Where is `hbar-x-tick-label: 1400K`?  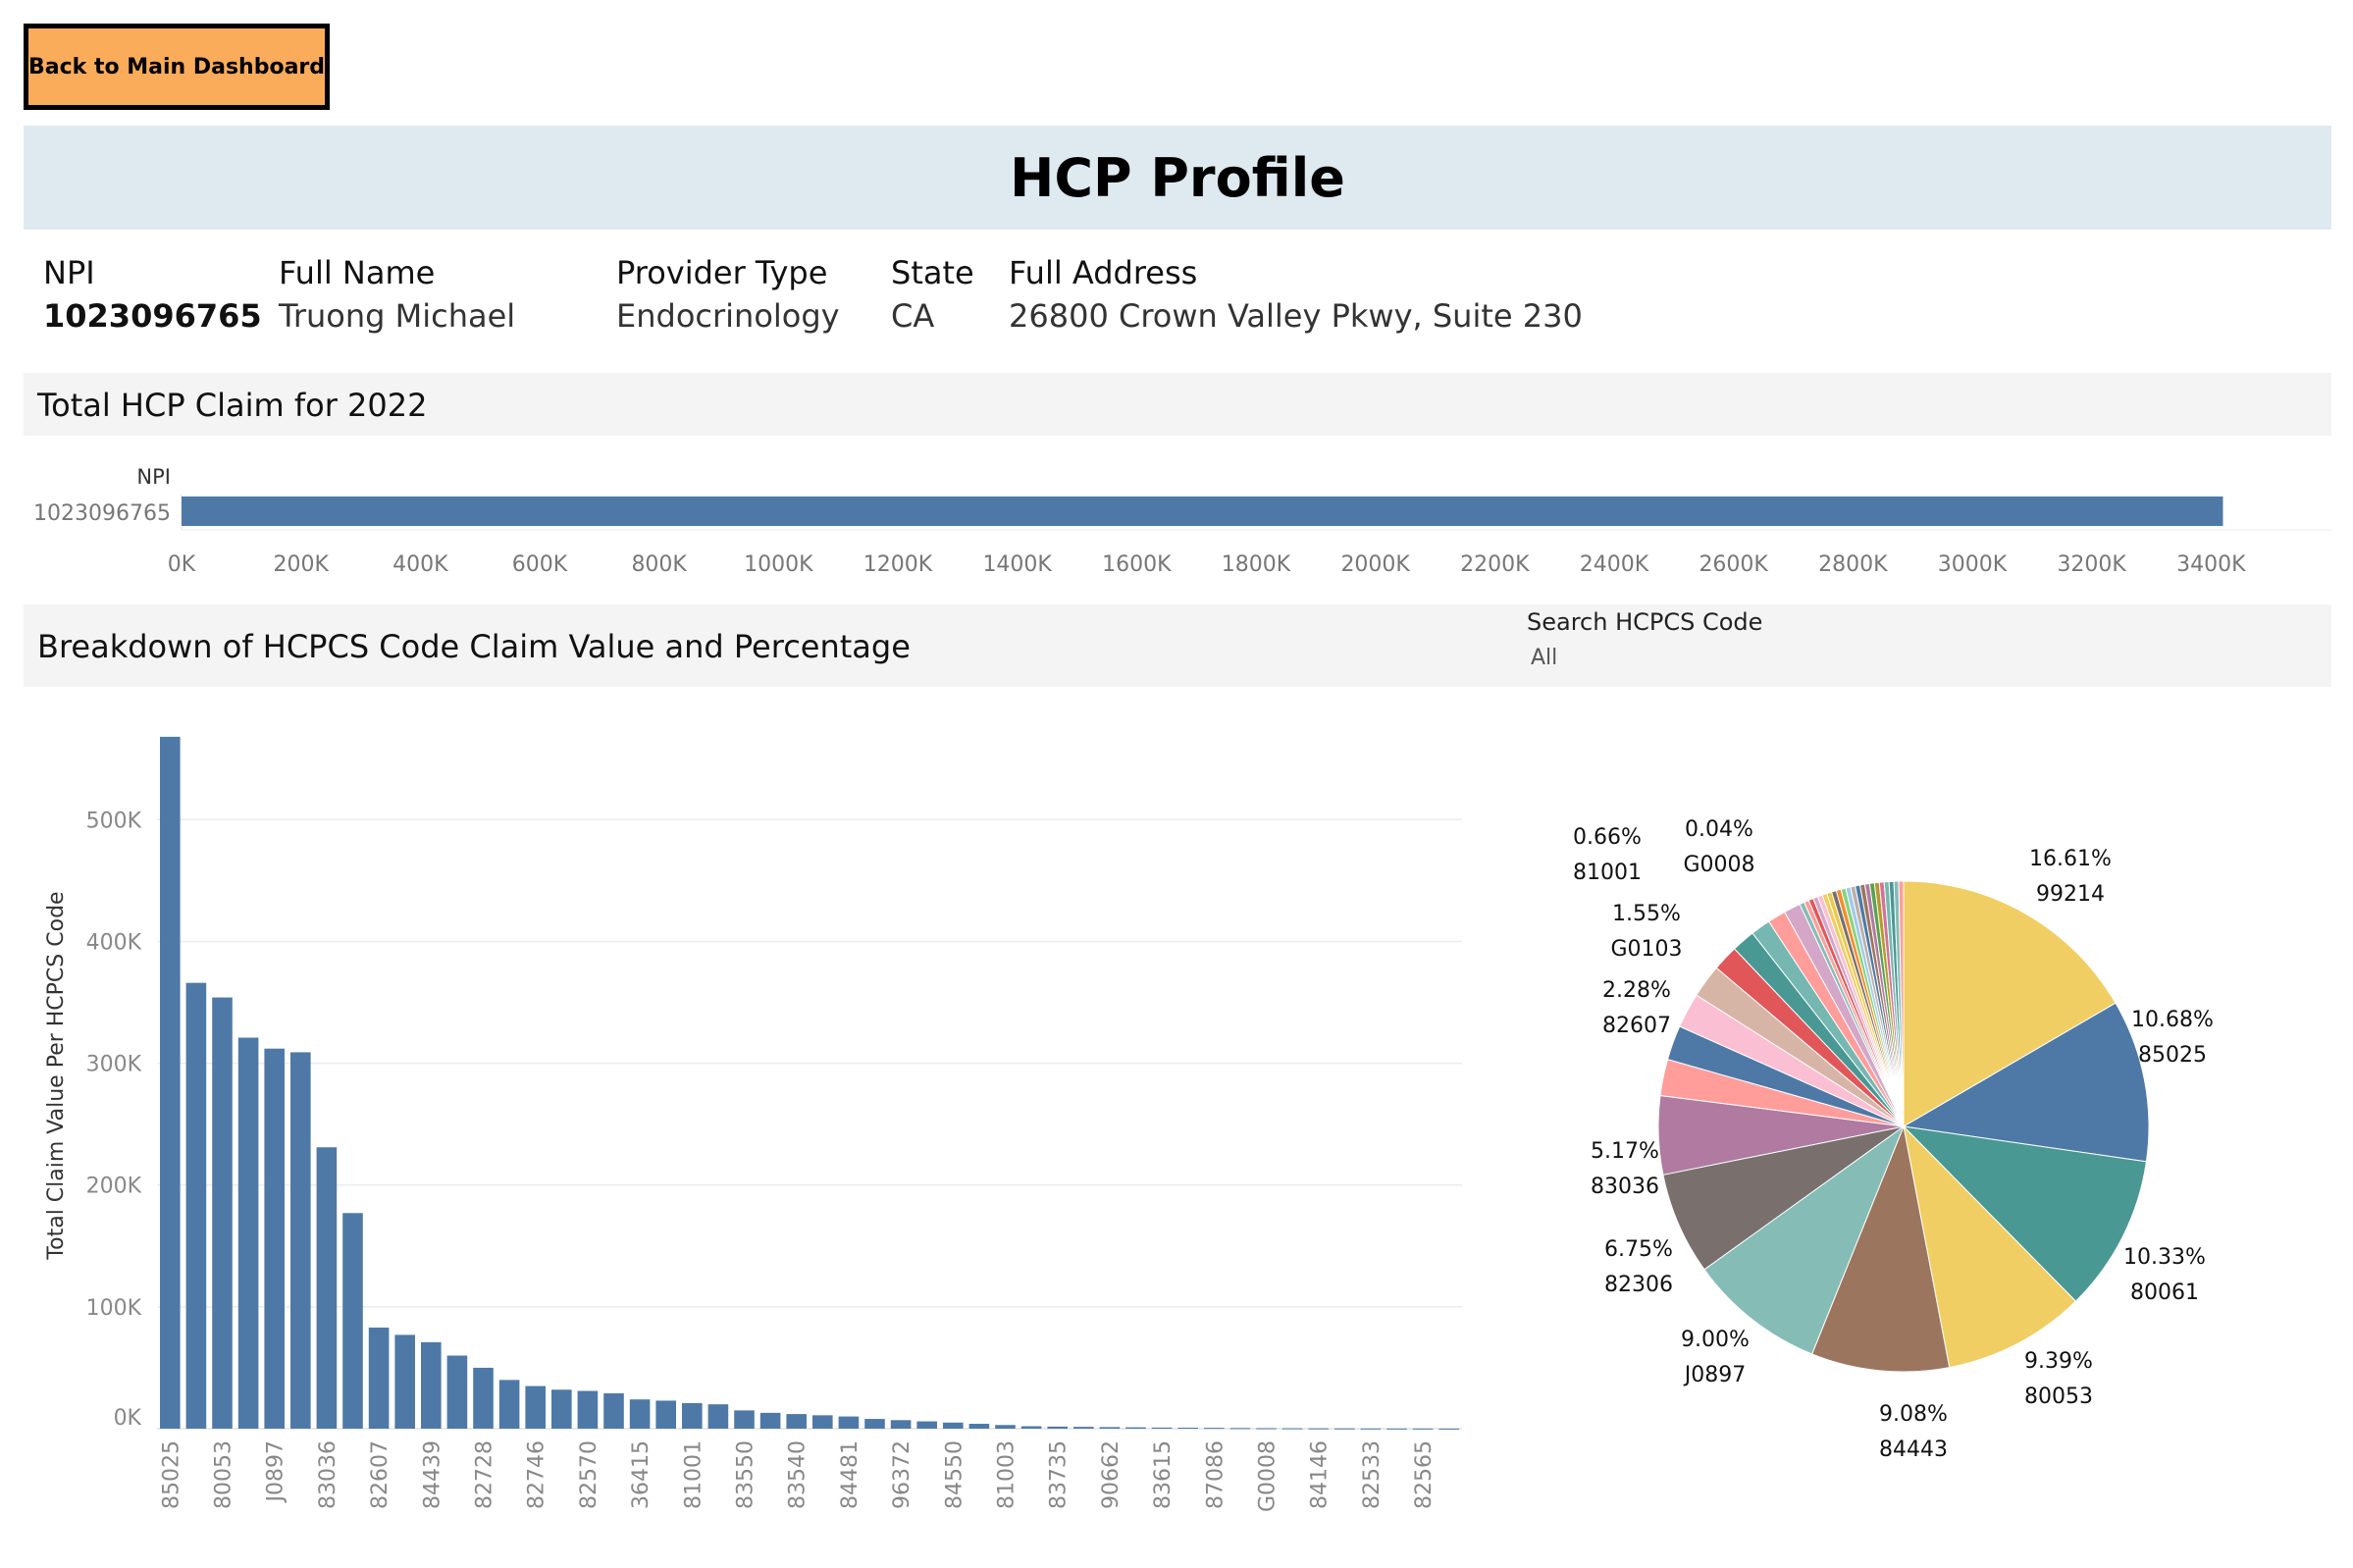 hbar-x-tick-label: 1400K is located at coordinates (1017, 565).